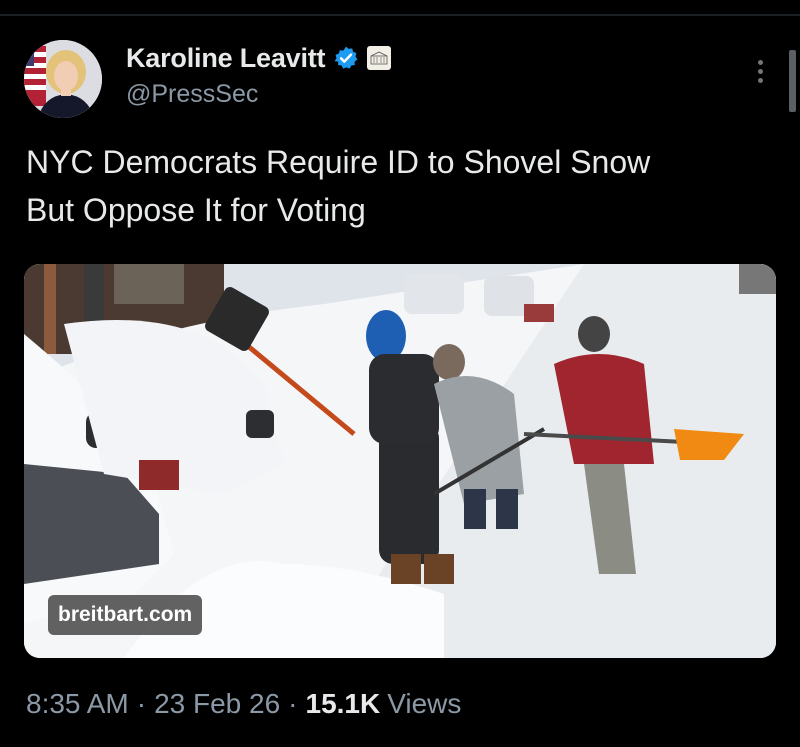 The image size is (800, 747). I want to click on avatar, so click(63, 79).